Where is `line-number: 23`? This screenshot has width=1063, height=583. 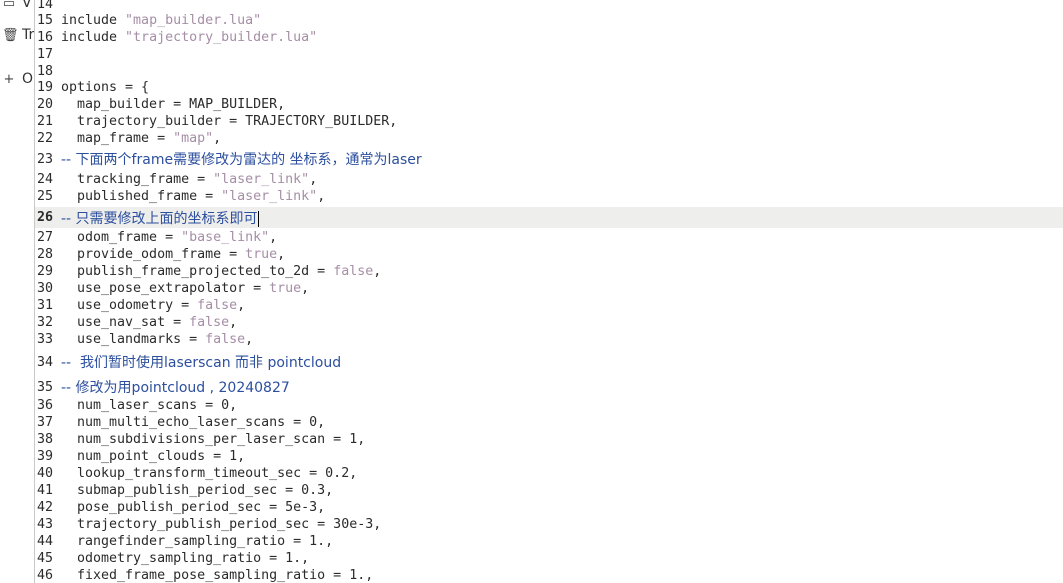
line-number: 23 is located at coordinates (45, 159).